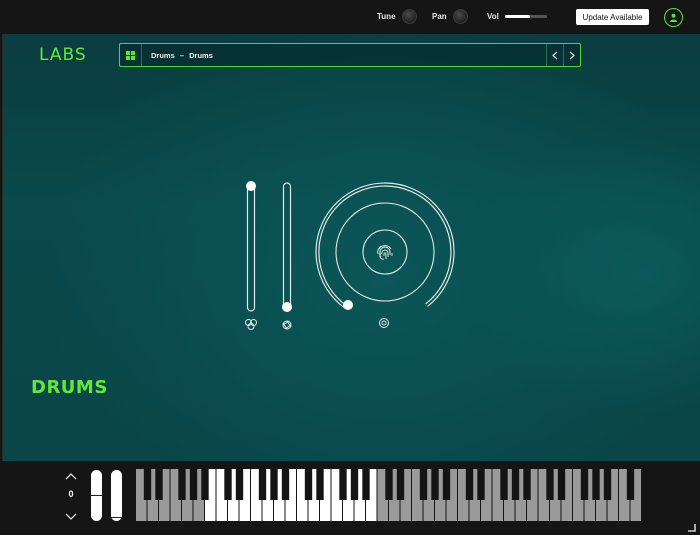 Image resolution: width=700 pixels, height=535 pixels. I want to click on vol-control: Vol, so click(517, 16).